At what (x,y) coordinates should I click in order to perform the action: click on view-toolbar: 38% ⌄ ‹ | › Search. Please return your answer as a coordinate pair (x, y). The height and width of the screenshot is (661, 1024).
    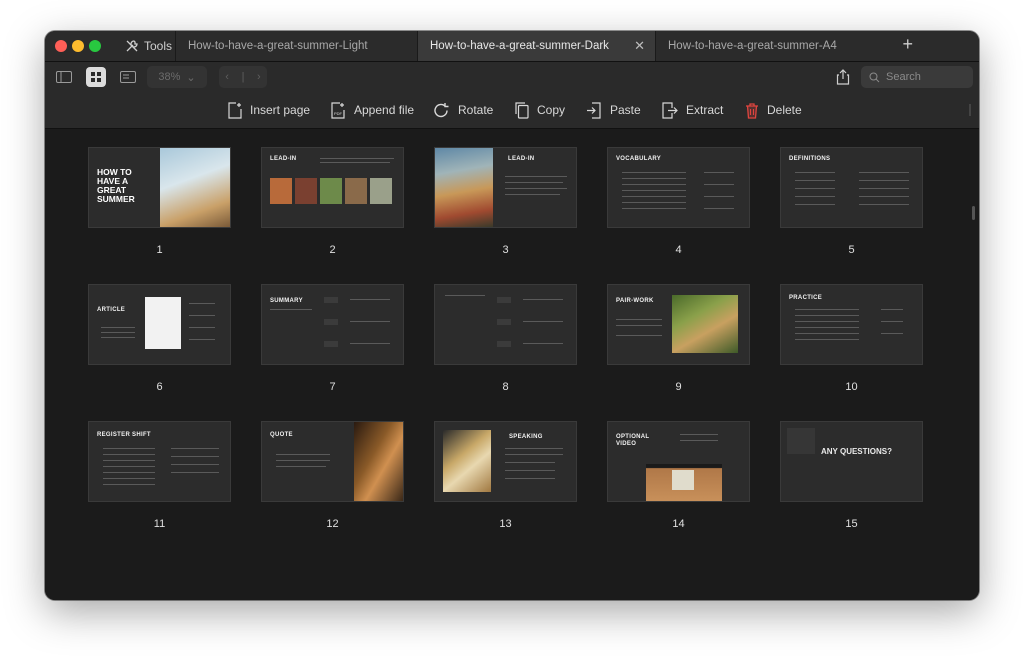
    Looking at the image, I should click on (512, 77).